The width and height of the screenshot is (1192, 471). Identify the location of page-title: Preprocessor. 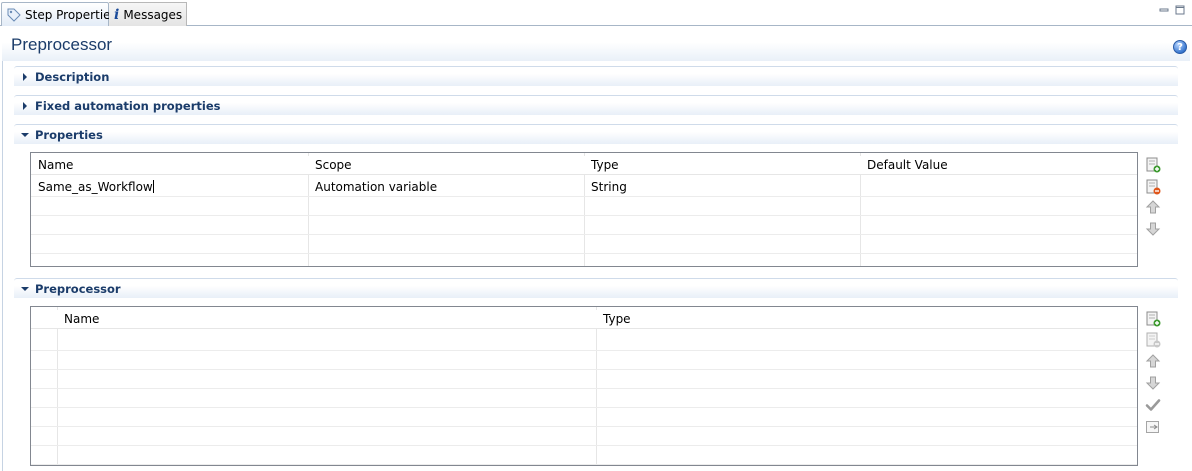
(62, 44).